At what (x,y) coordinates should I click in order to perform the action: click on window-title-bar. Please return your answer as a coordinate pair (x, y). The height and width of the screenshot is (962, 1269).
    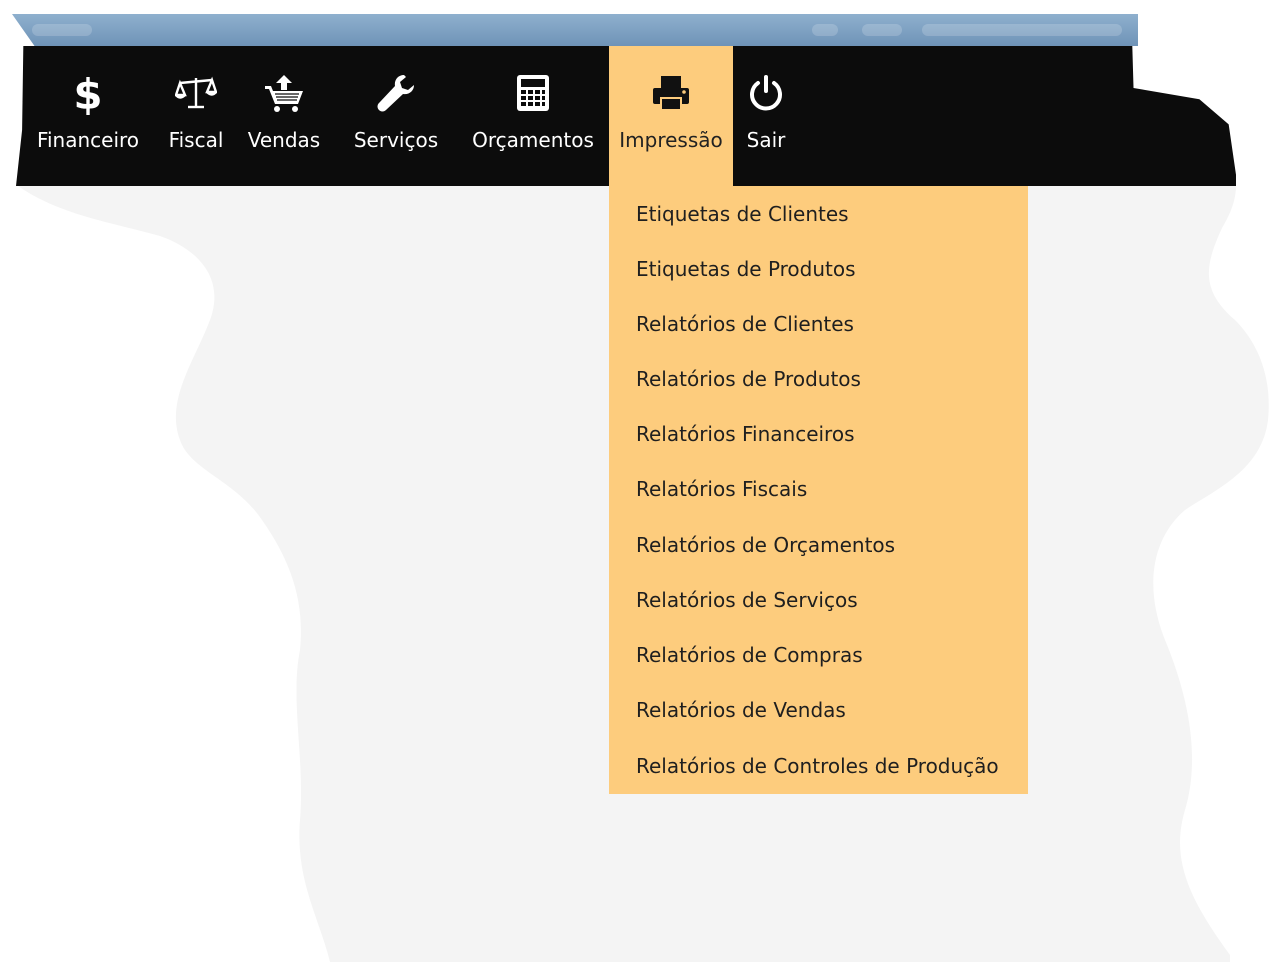
    Looking at the image, I should click on (575, 30).